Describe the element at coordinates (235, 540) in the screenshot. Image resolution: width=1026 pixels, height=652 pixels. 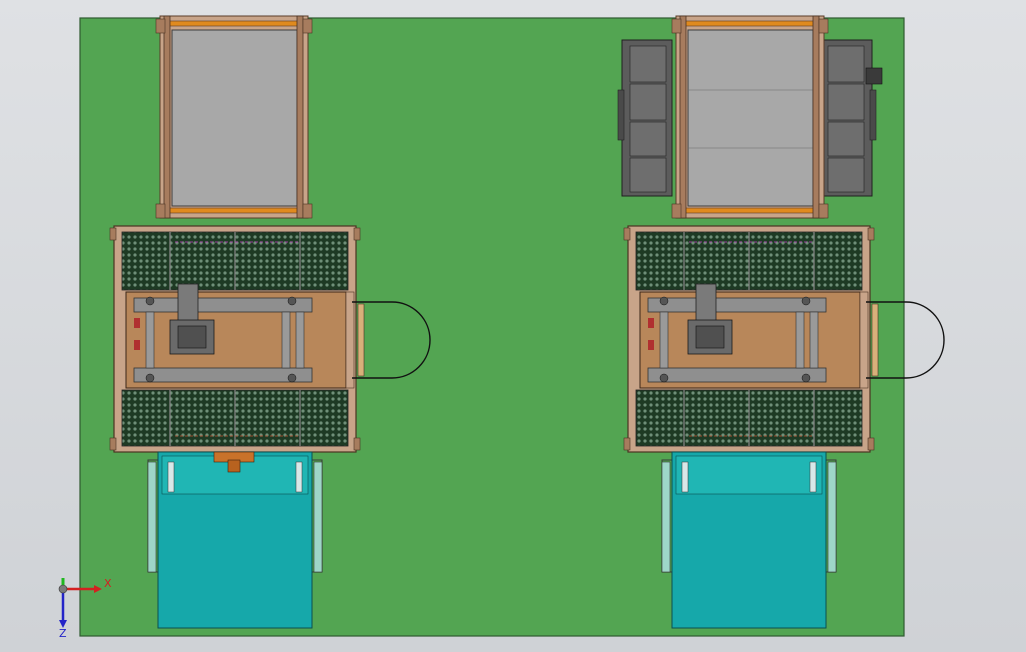
I see `conveyor-left` at that location.